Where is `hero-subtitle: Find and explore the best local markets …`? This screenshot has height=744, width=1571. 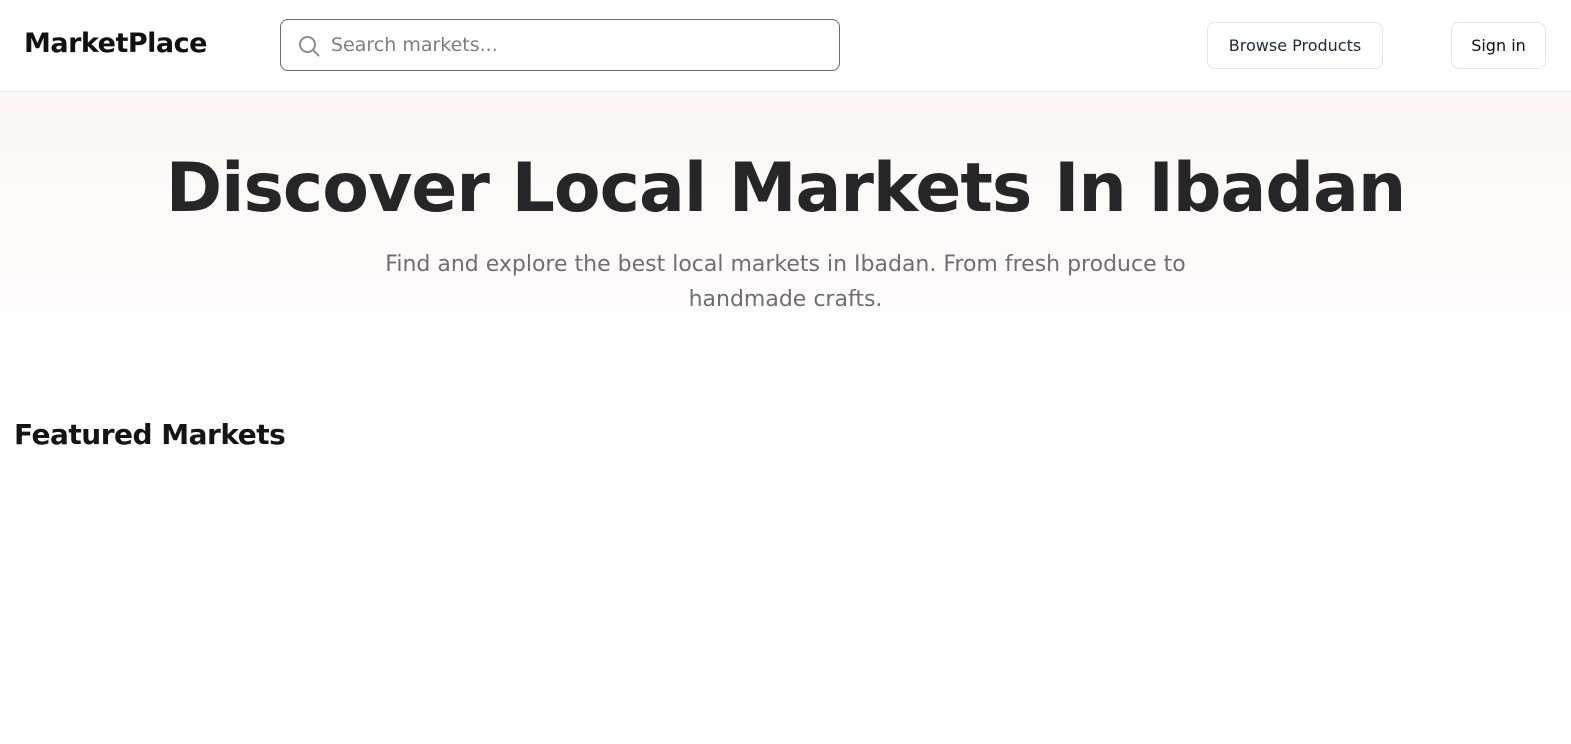
hero-subtitle: Find and explore the best local markets … is located at coordinates (785, 282).